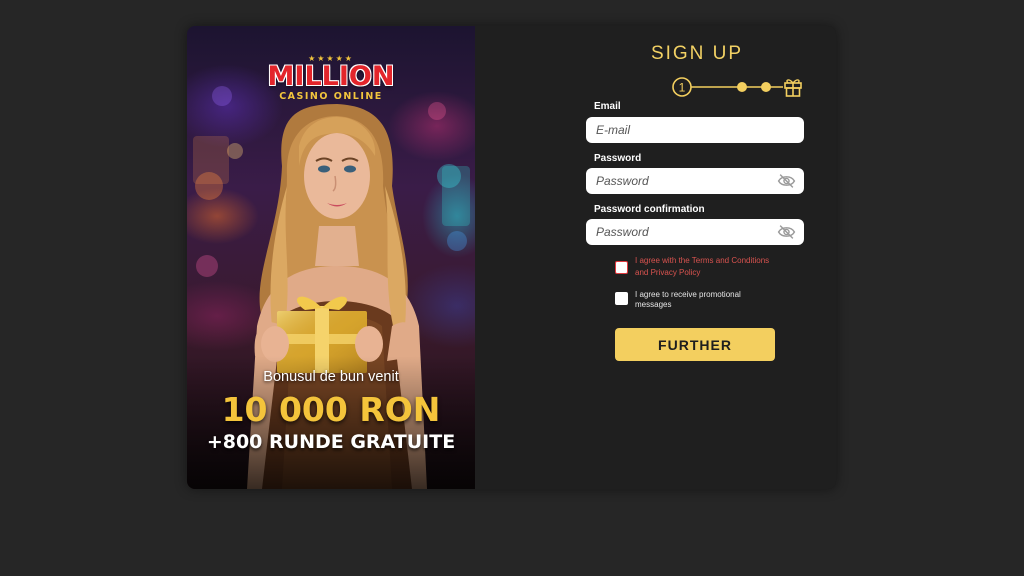  I want to click on email-label: Email, so click(607, 106).